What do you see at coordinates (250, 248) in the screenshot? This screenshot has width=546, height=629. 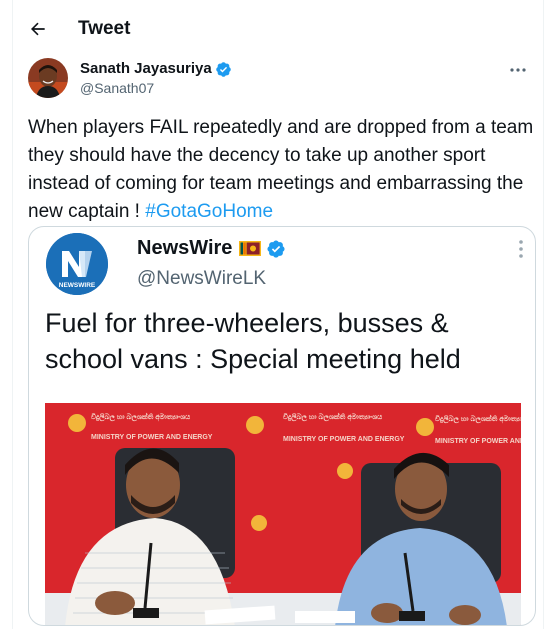 I see `sri-lanka-flag-icon` at bounding box center [250, 248].